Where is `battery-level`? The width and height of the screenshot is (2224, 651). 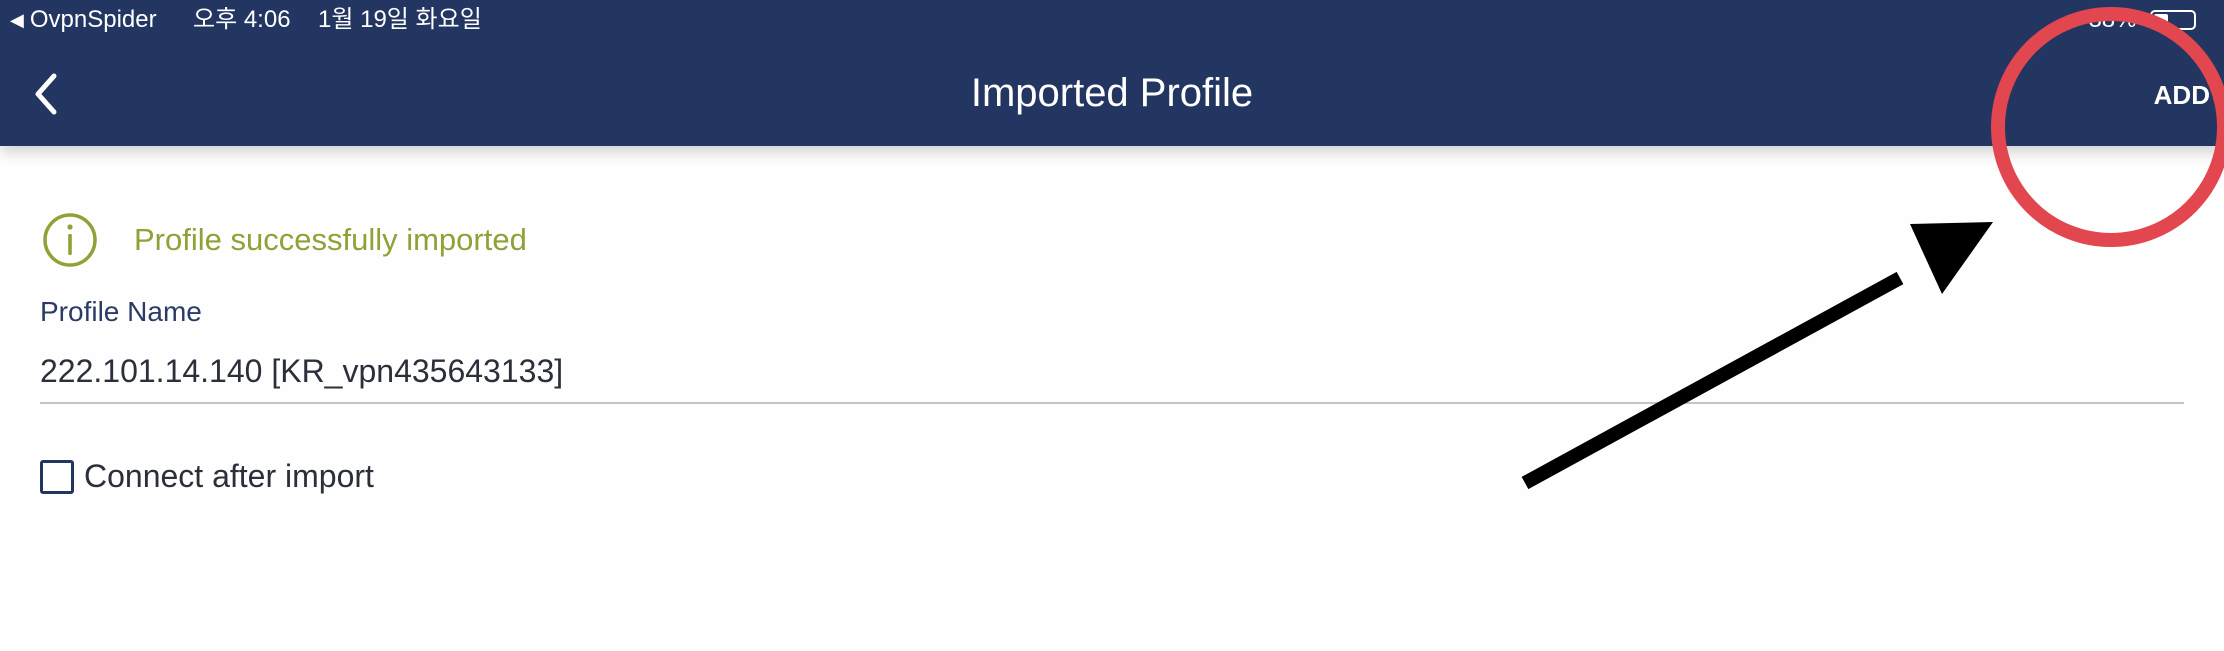
battery-level is located at coordinates (2161, 20).